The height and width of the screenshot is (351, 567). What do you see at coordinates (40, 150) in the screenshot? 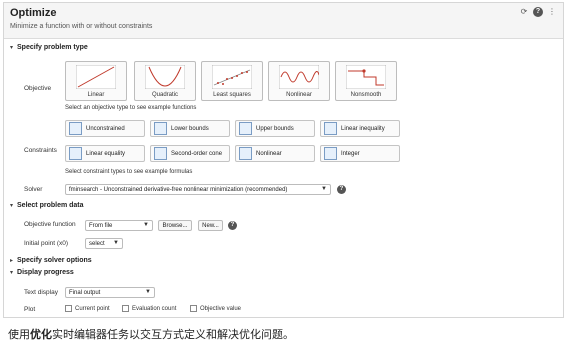
I see `constraints-label: Constraints` at bounding box center [40, 150].